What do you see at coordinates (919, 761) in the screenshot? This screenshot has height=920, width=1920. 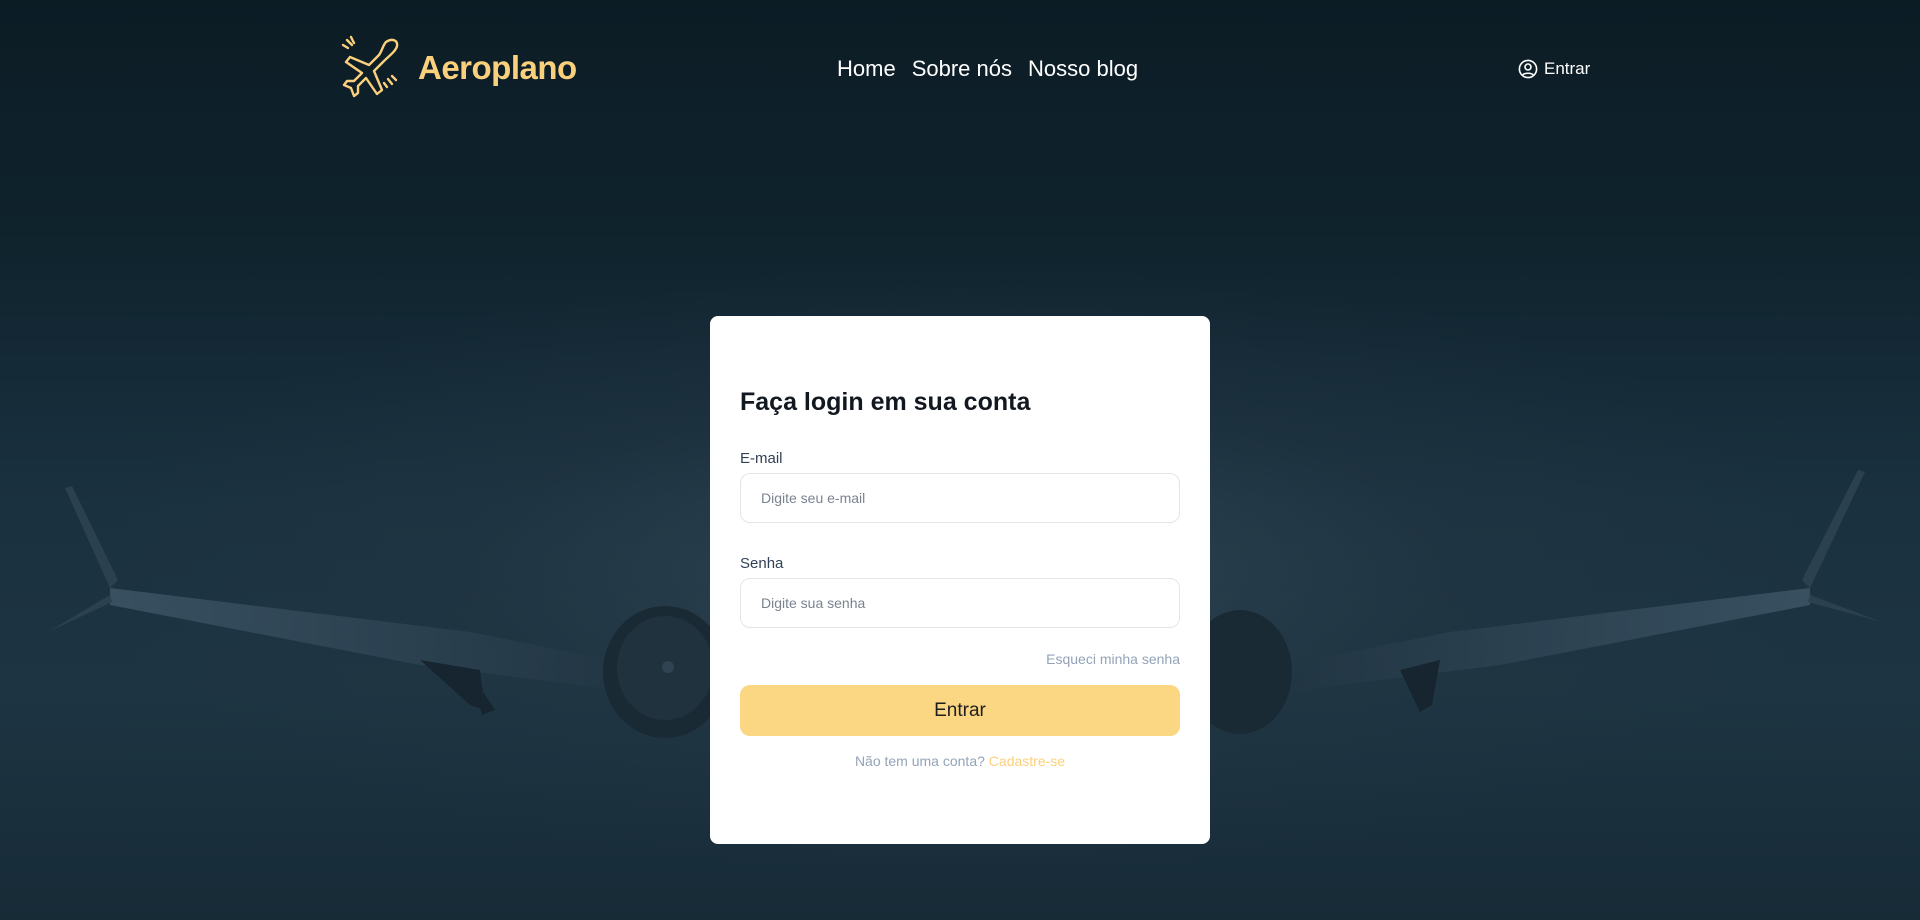 I see `no-account-text: Não tem uma conta?` at bounding box center [919, 761].